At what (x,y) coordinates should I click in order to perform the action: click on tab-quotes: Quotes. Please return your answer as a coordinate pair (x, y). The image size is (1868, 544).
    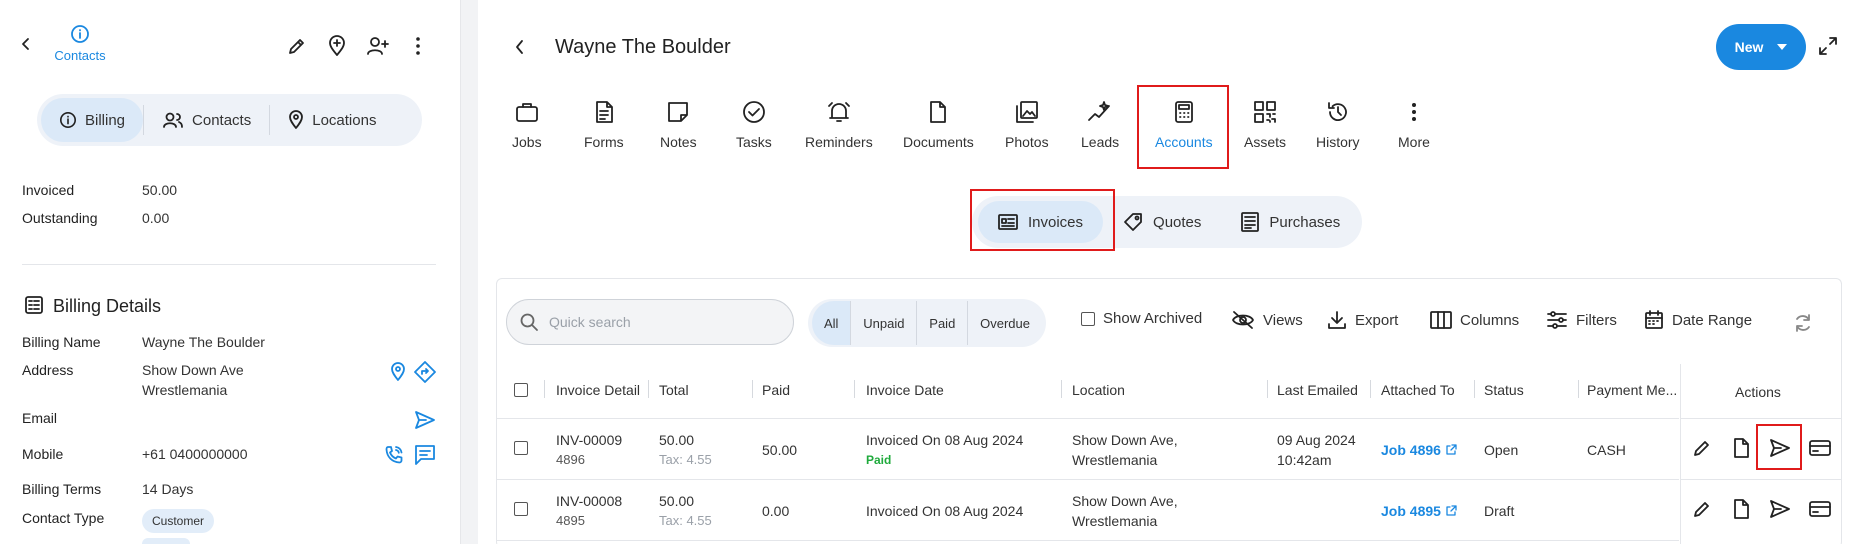
    Looking at the image, I should click on (1162, 222).